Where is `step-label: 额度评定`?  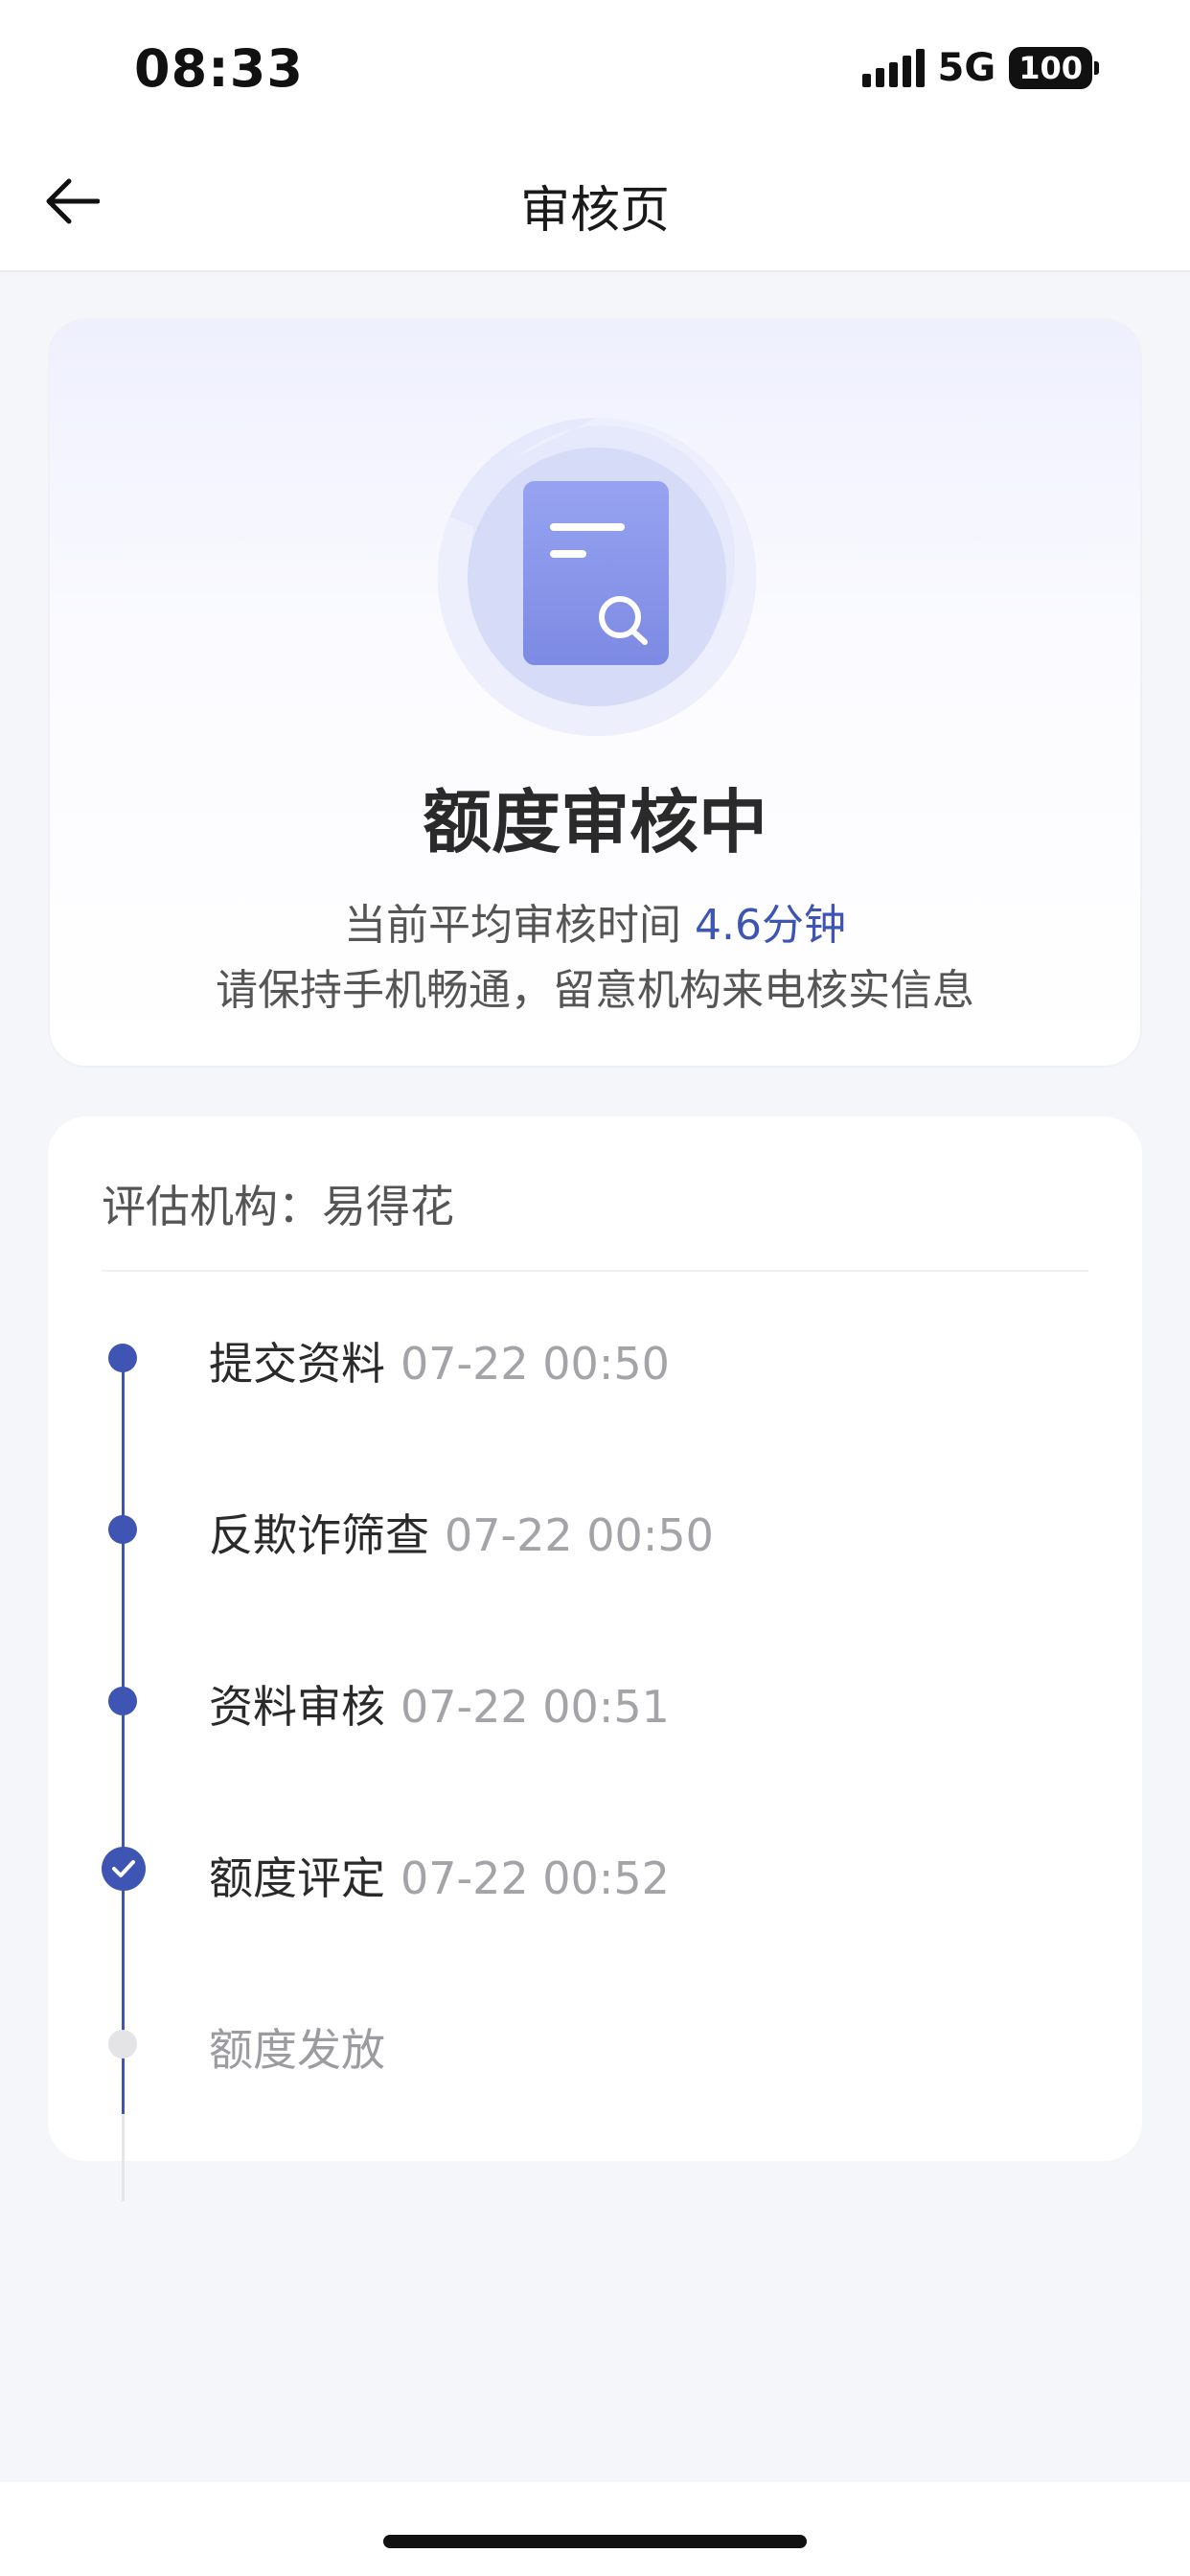 step-label: 额度评定 is located at coordinates (297, 1878).